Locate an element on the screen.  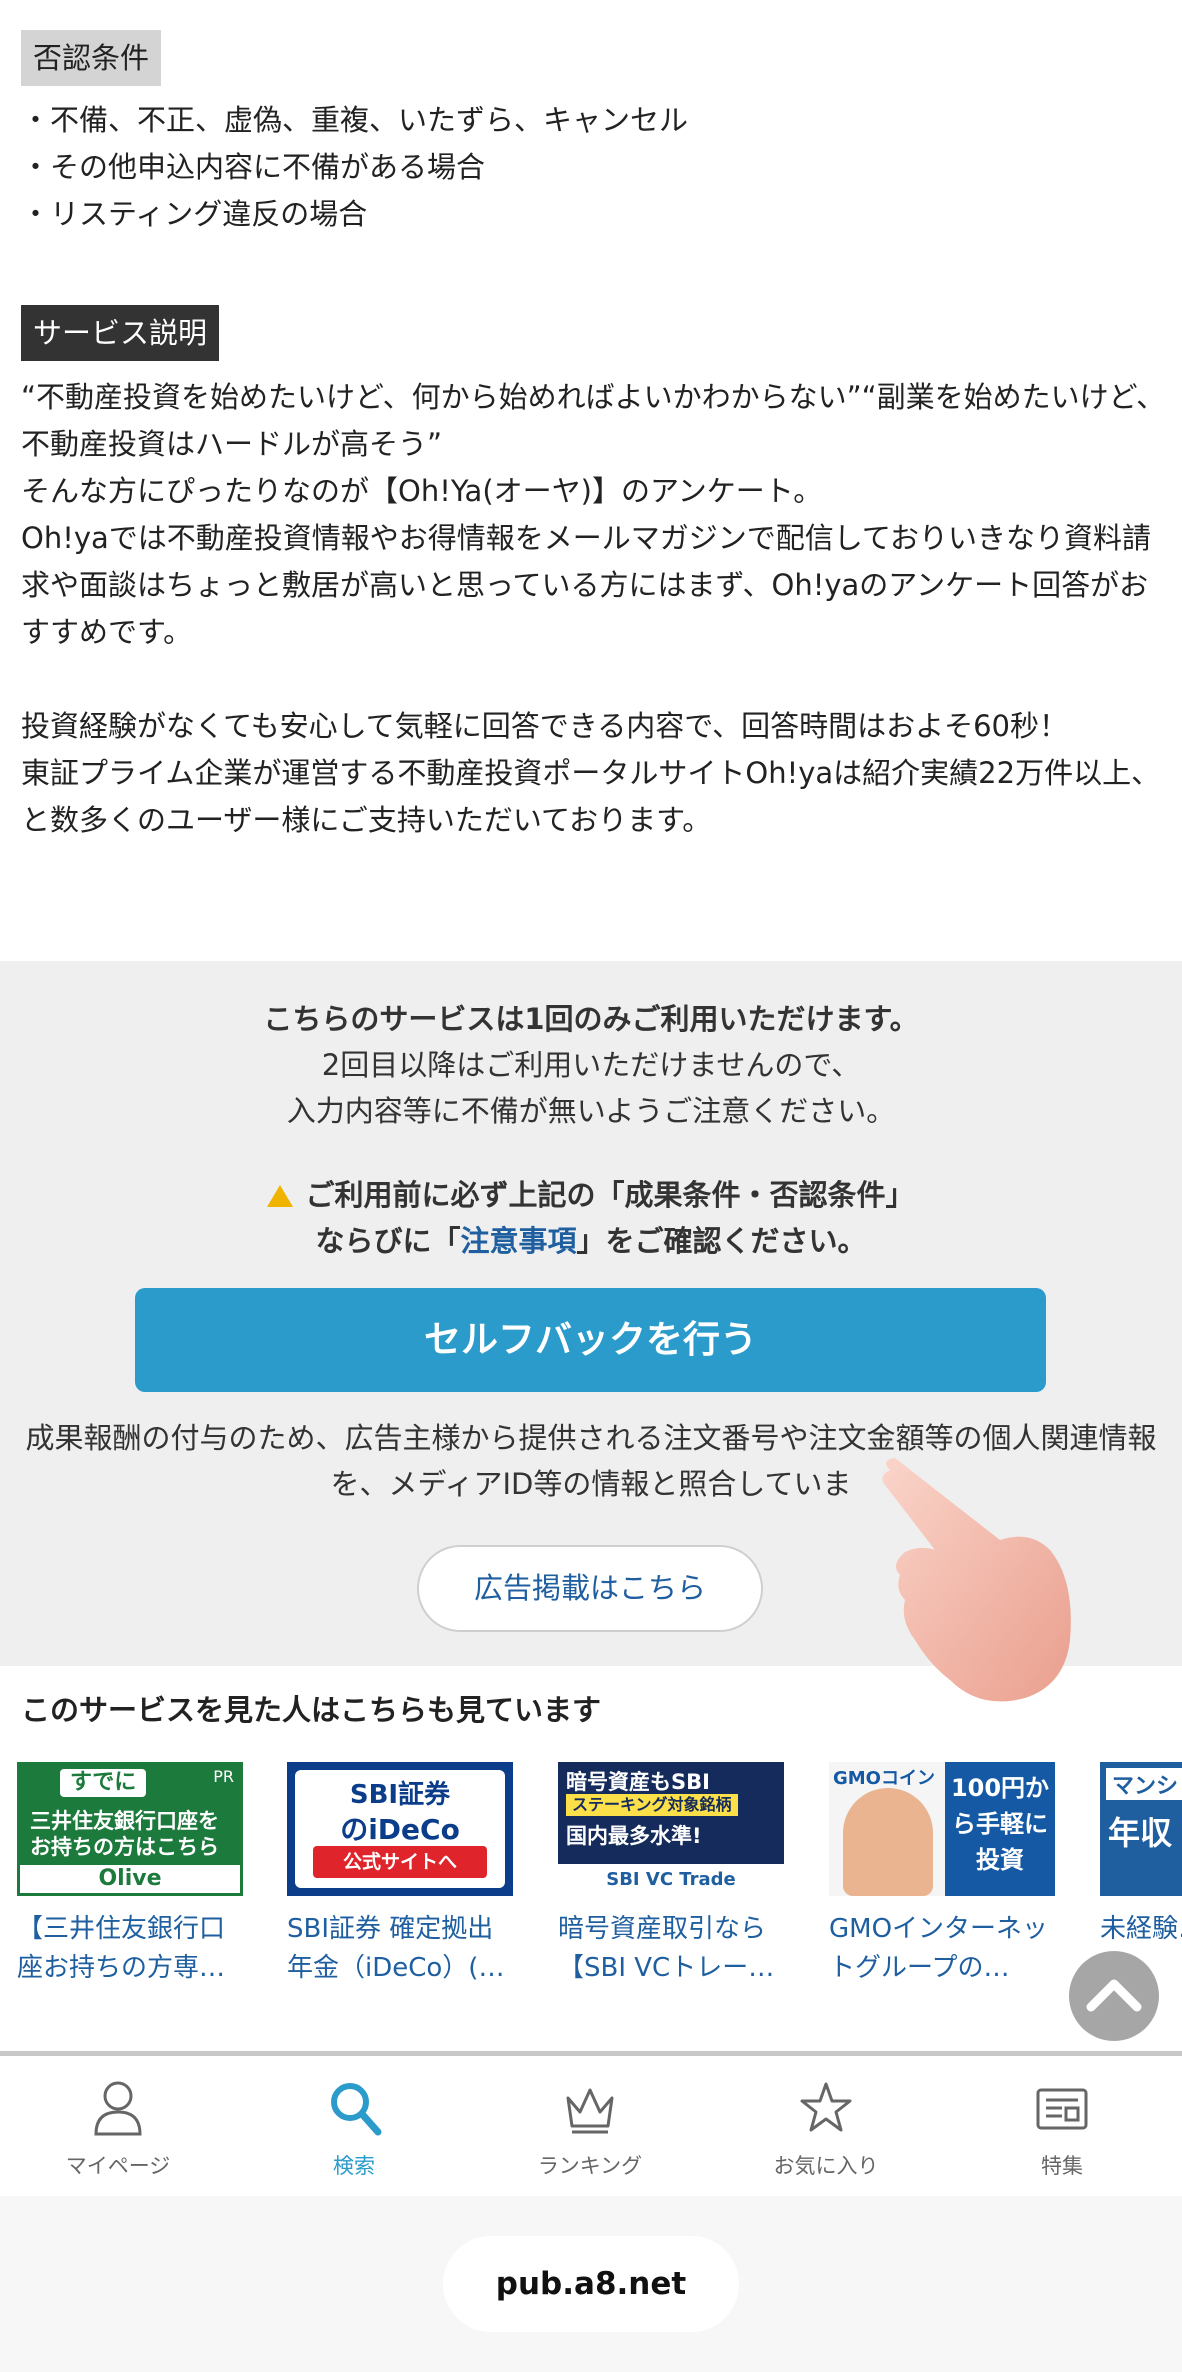
thumb-text: Olive is located at coordinates (130, 1879).